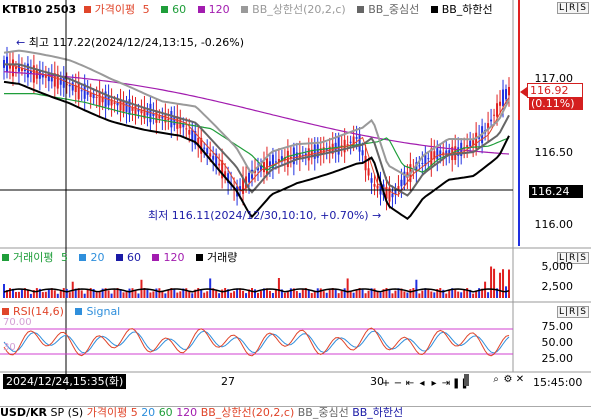 This screenshot has width=591, height=419. What do you see at coordinates (558, 382) in the screenshot?
I see `right-time: 15:45:00` at bounding box center [558, 382].